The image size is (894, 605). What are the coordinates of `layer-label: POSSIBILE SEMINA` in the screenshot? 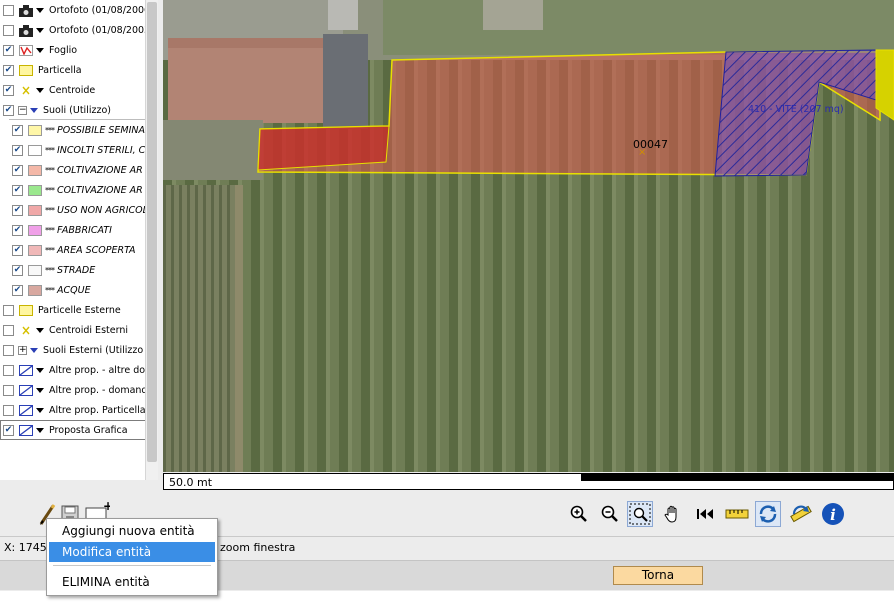 It's located at (101, 130).